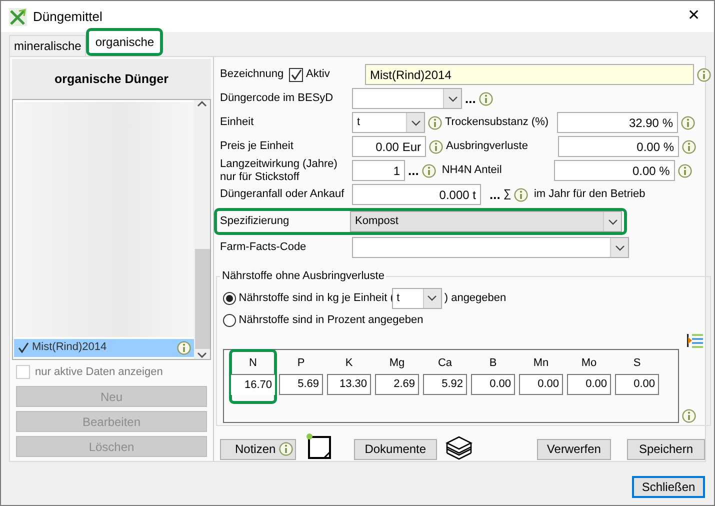 Image resolution: width=715 pixels, height=506 pixels. Describe the element at coordinates (125, 42) in the screenshot. I see `tab: organische` at that location.